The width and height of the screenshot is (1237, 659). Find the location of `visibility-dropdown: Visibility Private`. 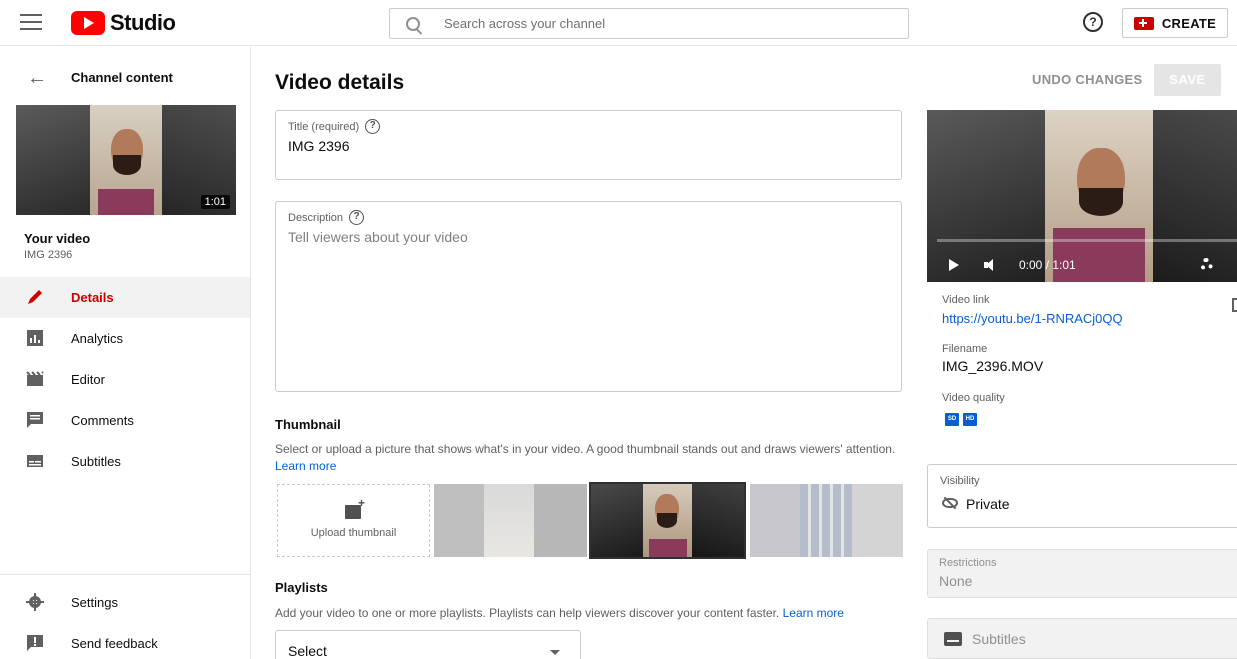

visibility-dropdown: Visibility Private is located at coordinates (1082, 496).